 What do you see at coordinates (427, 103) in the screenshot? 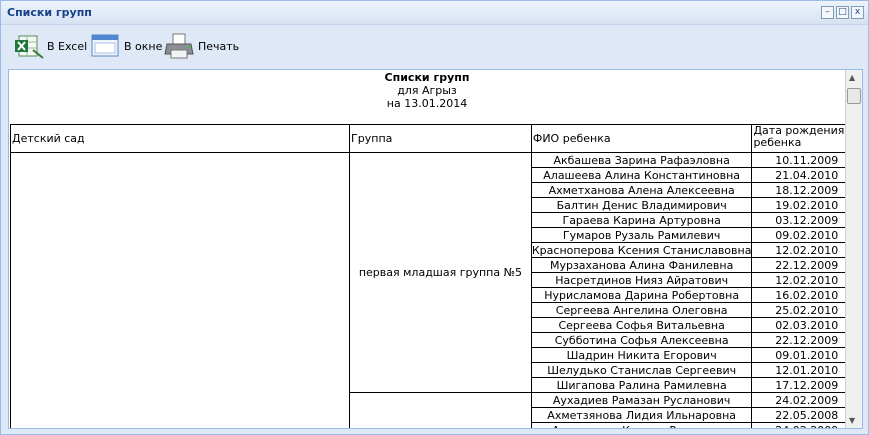
I see `report-date: на 13.01.2014` at bounding box center [427, 103].